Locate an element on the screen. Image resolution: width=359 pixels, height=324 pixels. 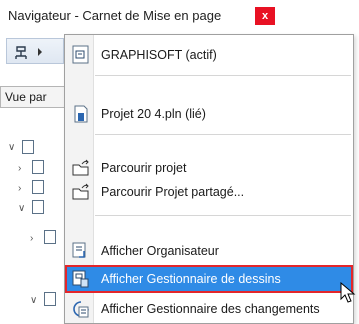
title-bar: Navigateur - Carnet de Mise en page x is located at coordinates (179, 15).